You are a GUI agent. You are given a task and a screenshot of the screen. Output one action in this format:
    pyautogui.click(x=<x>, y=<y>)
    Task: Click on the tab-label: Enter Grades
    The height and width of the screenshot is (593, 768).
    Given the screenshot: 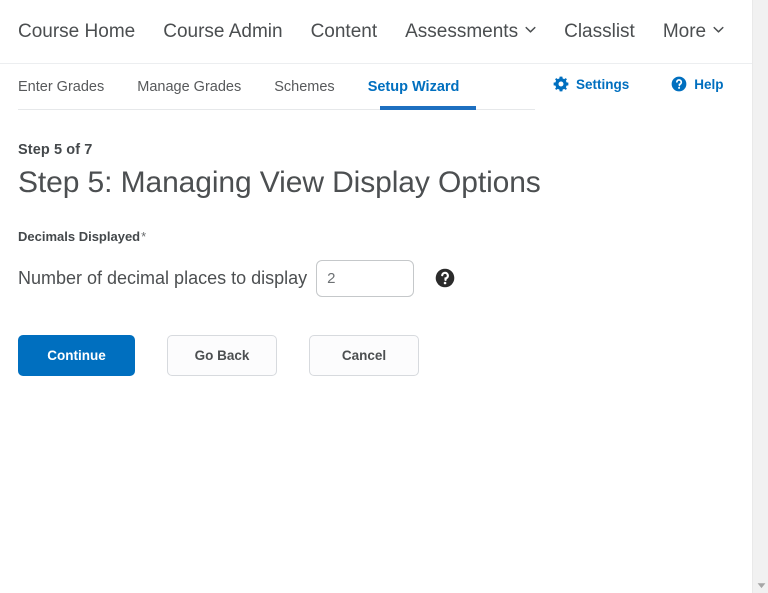 What is the action you would take?
    pyautogui.click(x=61, y=87)
    